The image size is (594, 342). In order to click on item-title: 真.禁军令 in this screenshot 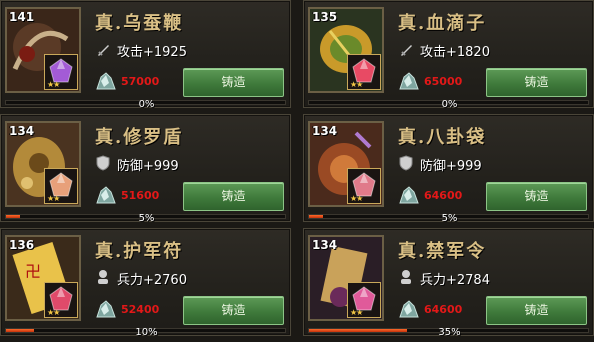, I will do `click(442, 251)`.